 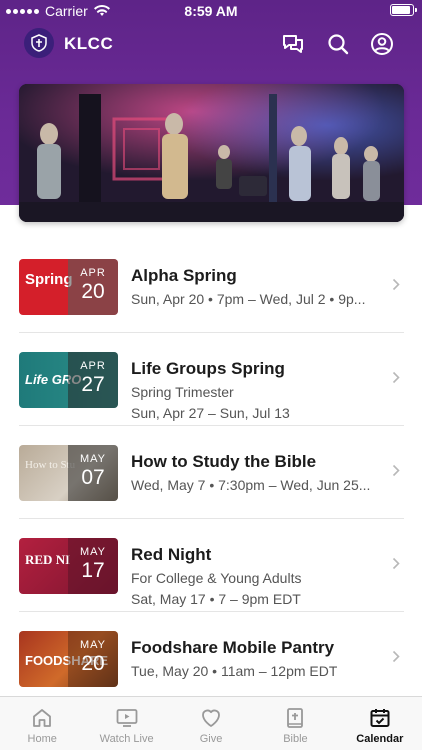 I want to click on top-app-bar: KLCC, so click(x=211, y=44).